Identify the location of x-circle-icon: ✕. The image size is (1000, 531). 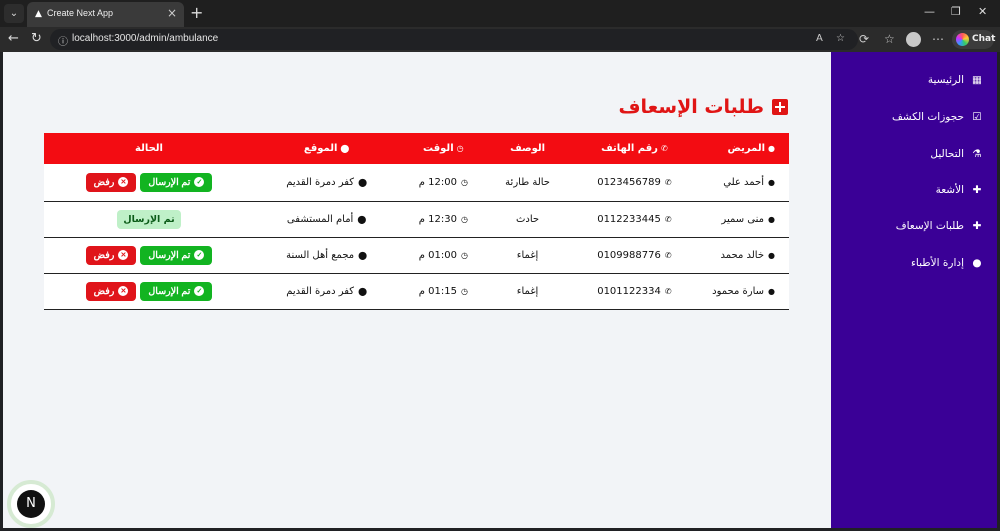
(123, 291).